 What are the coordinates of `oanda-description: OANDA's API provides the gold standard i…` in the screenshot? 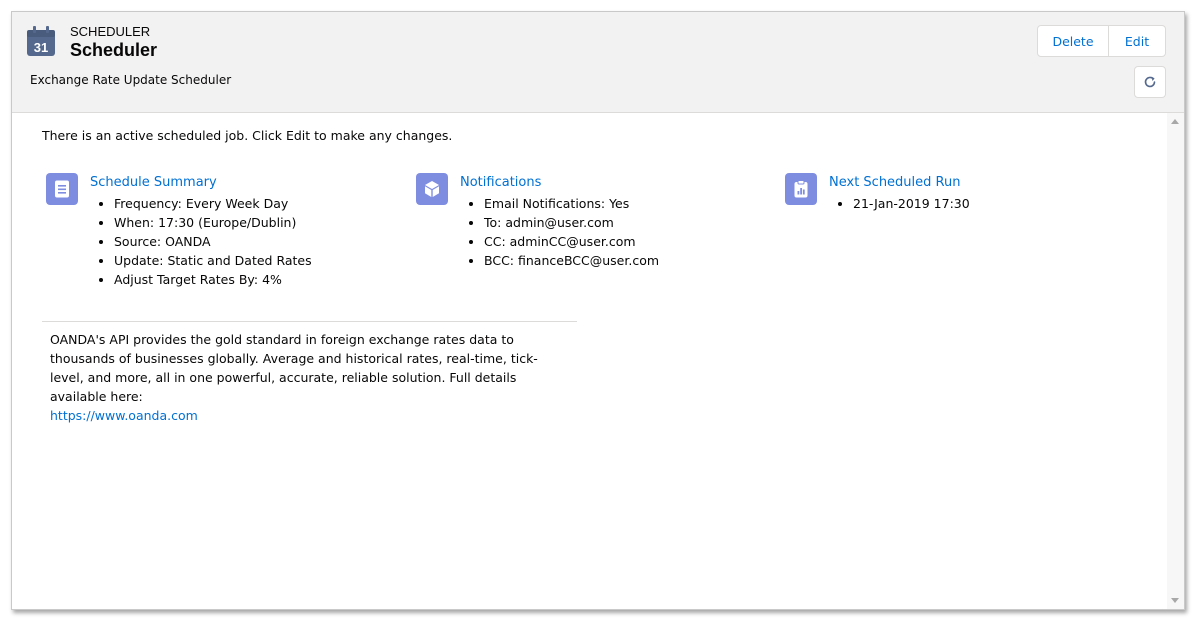 It's located at (310, 377).